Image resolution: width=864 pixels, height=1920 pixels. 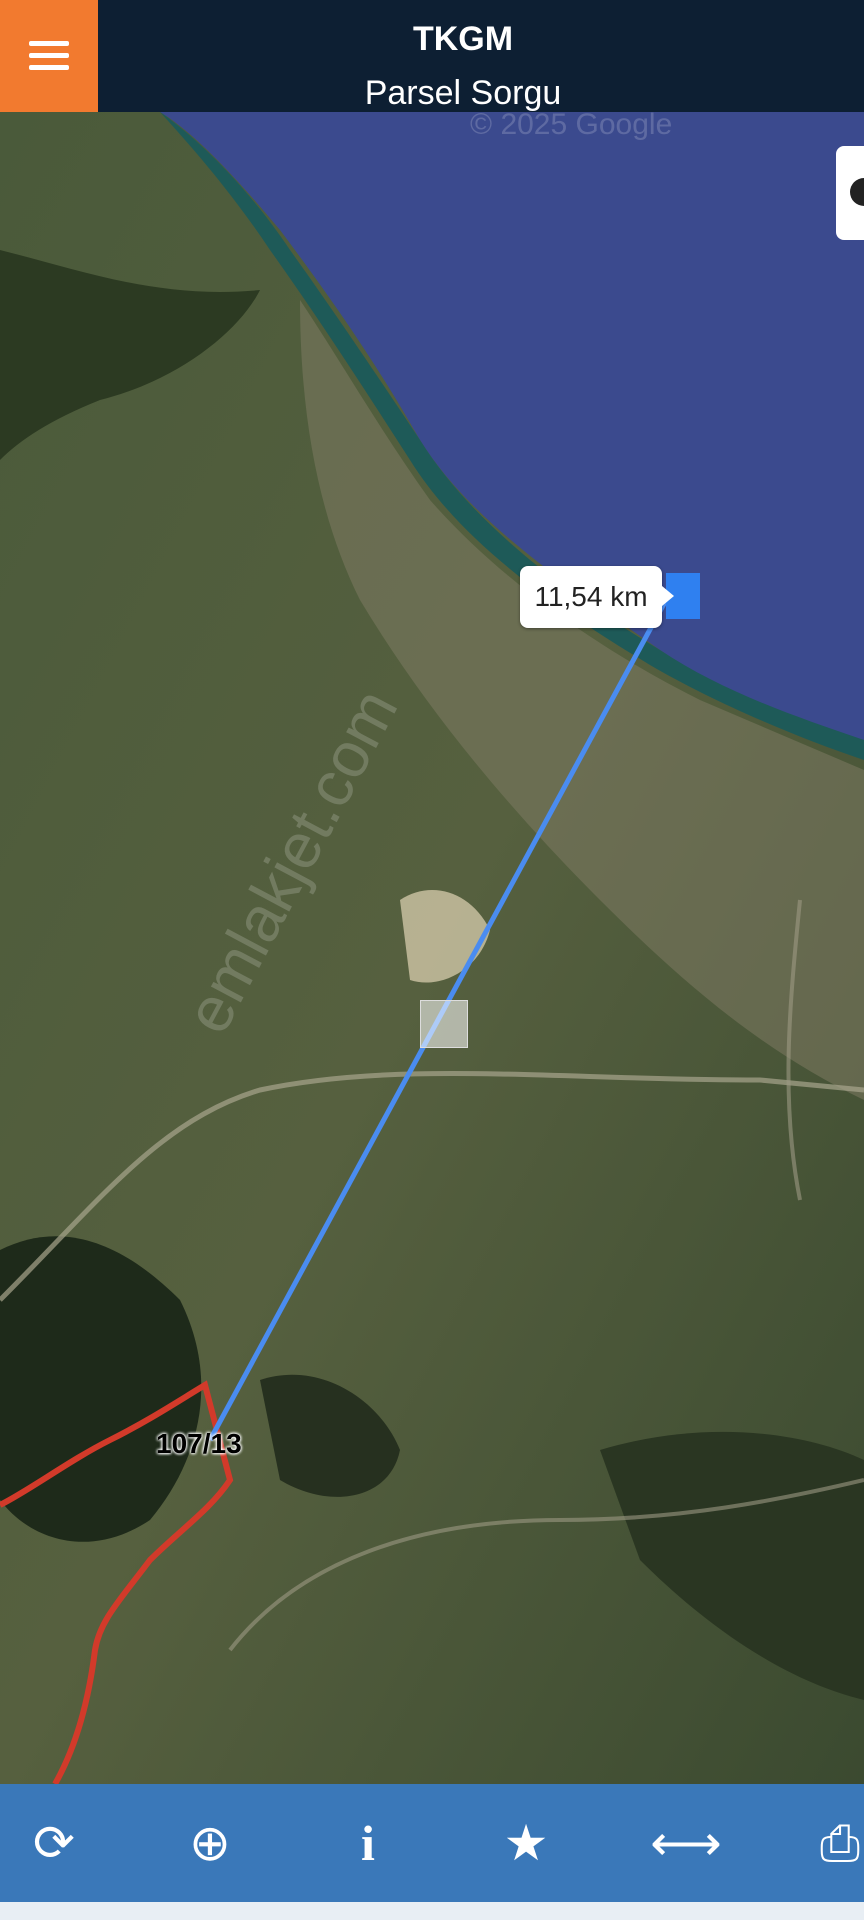 What do you see at coordinates (571, 124) in the screenshot?
I see `map-copyright: © 2025 Google` at bounding box center [571, 124].